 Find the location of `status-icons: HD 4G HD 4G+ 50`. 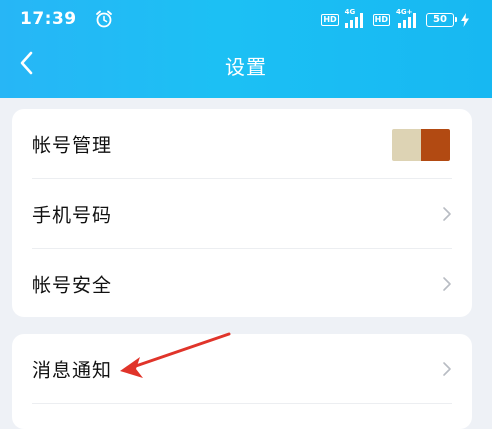

status-icons: HD 4G HD 4G+ 50 is located at coordinates (395, 18).